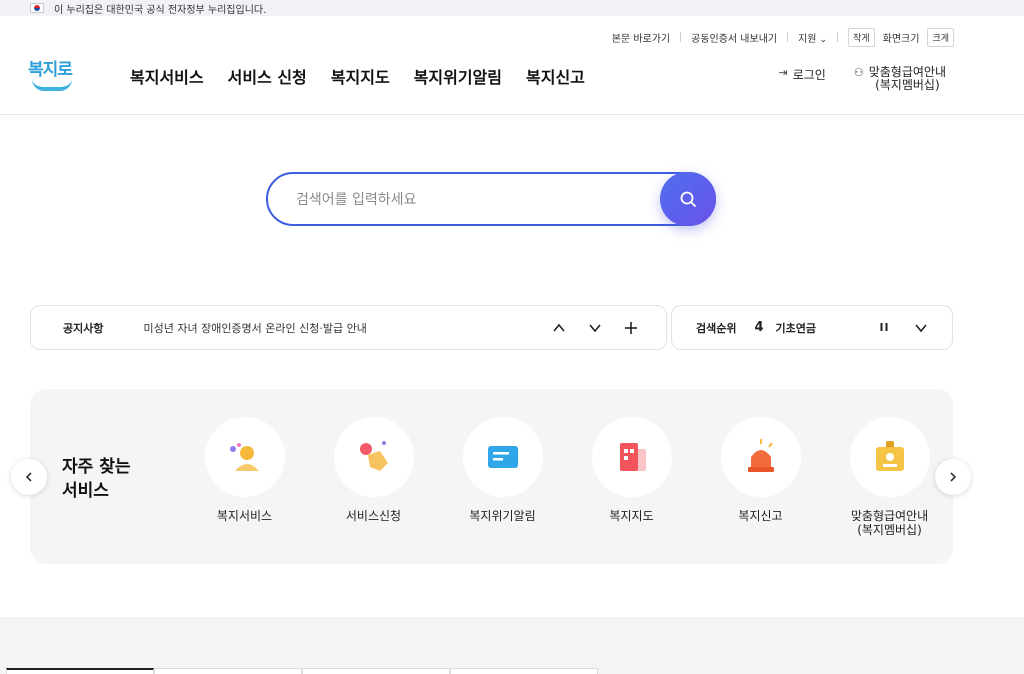 Image resolution: width=1024 pixels, height=674 pixels. I want to click on chevron-right-icon, so click(953, 477).